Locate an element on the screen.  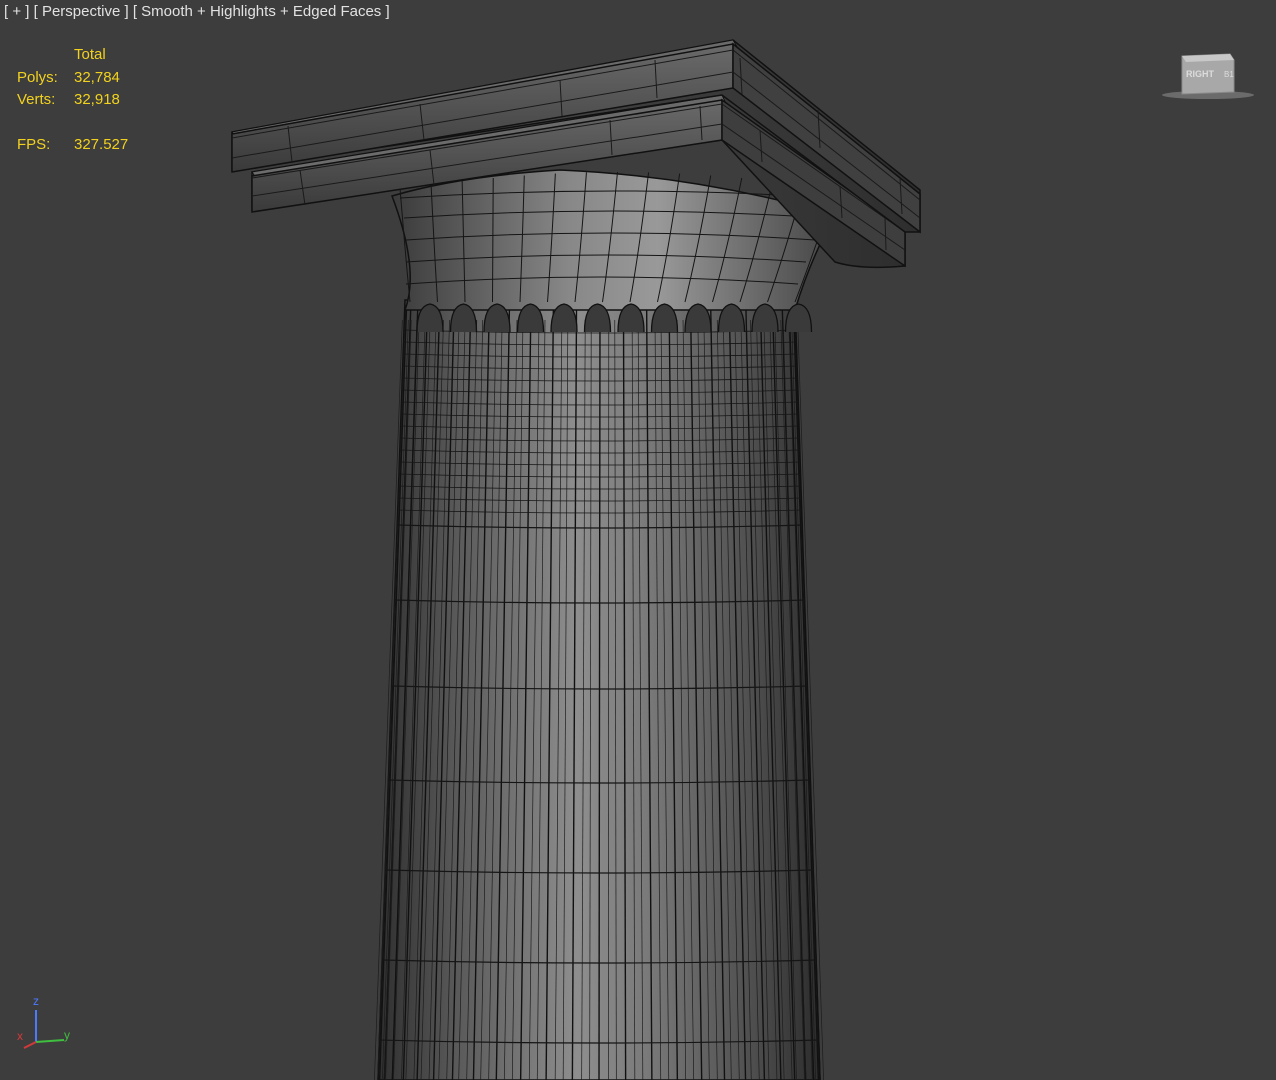
viewport-menu-button: [ + ] is located at coordinates (16, 11).